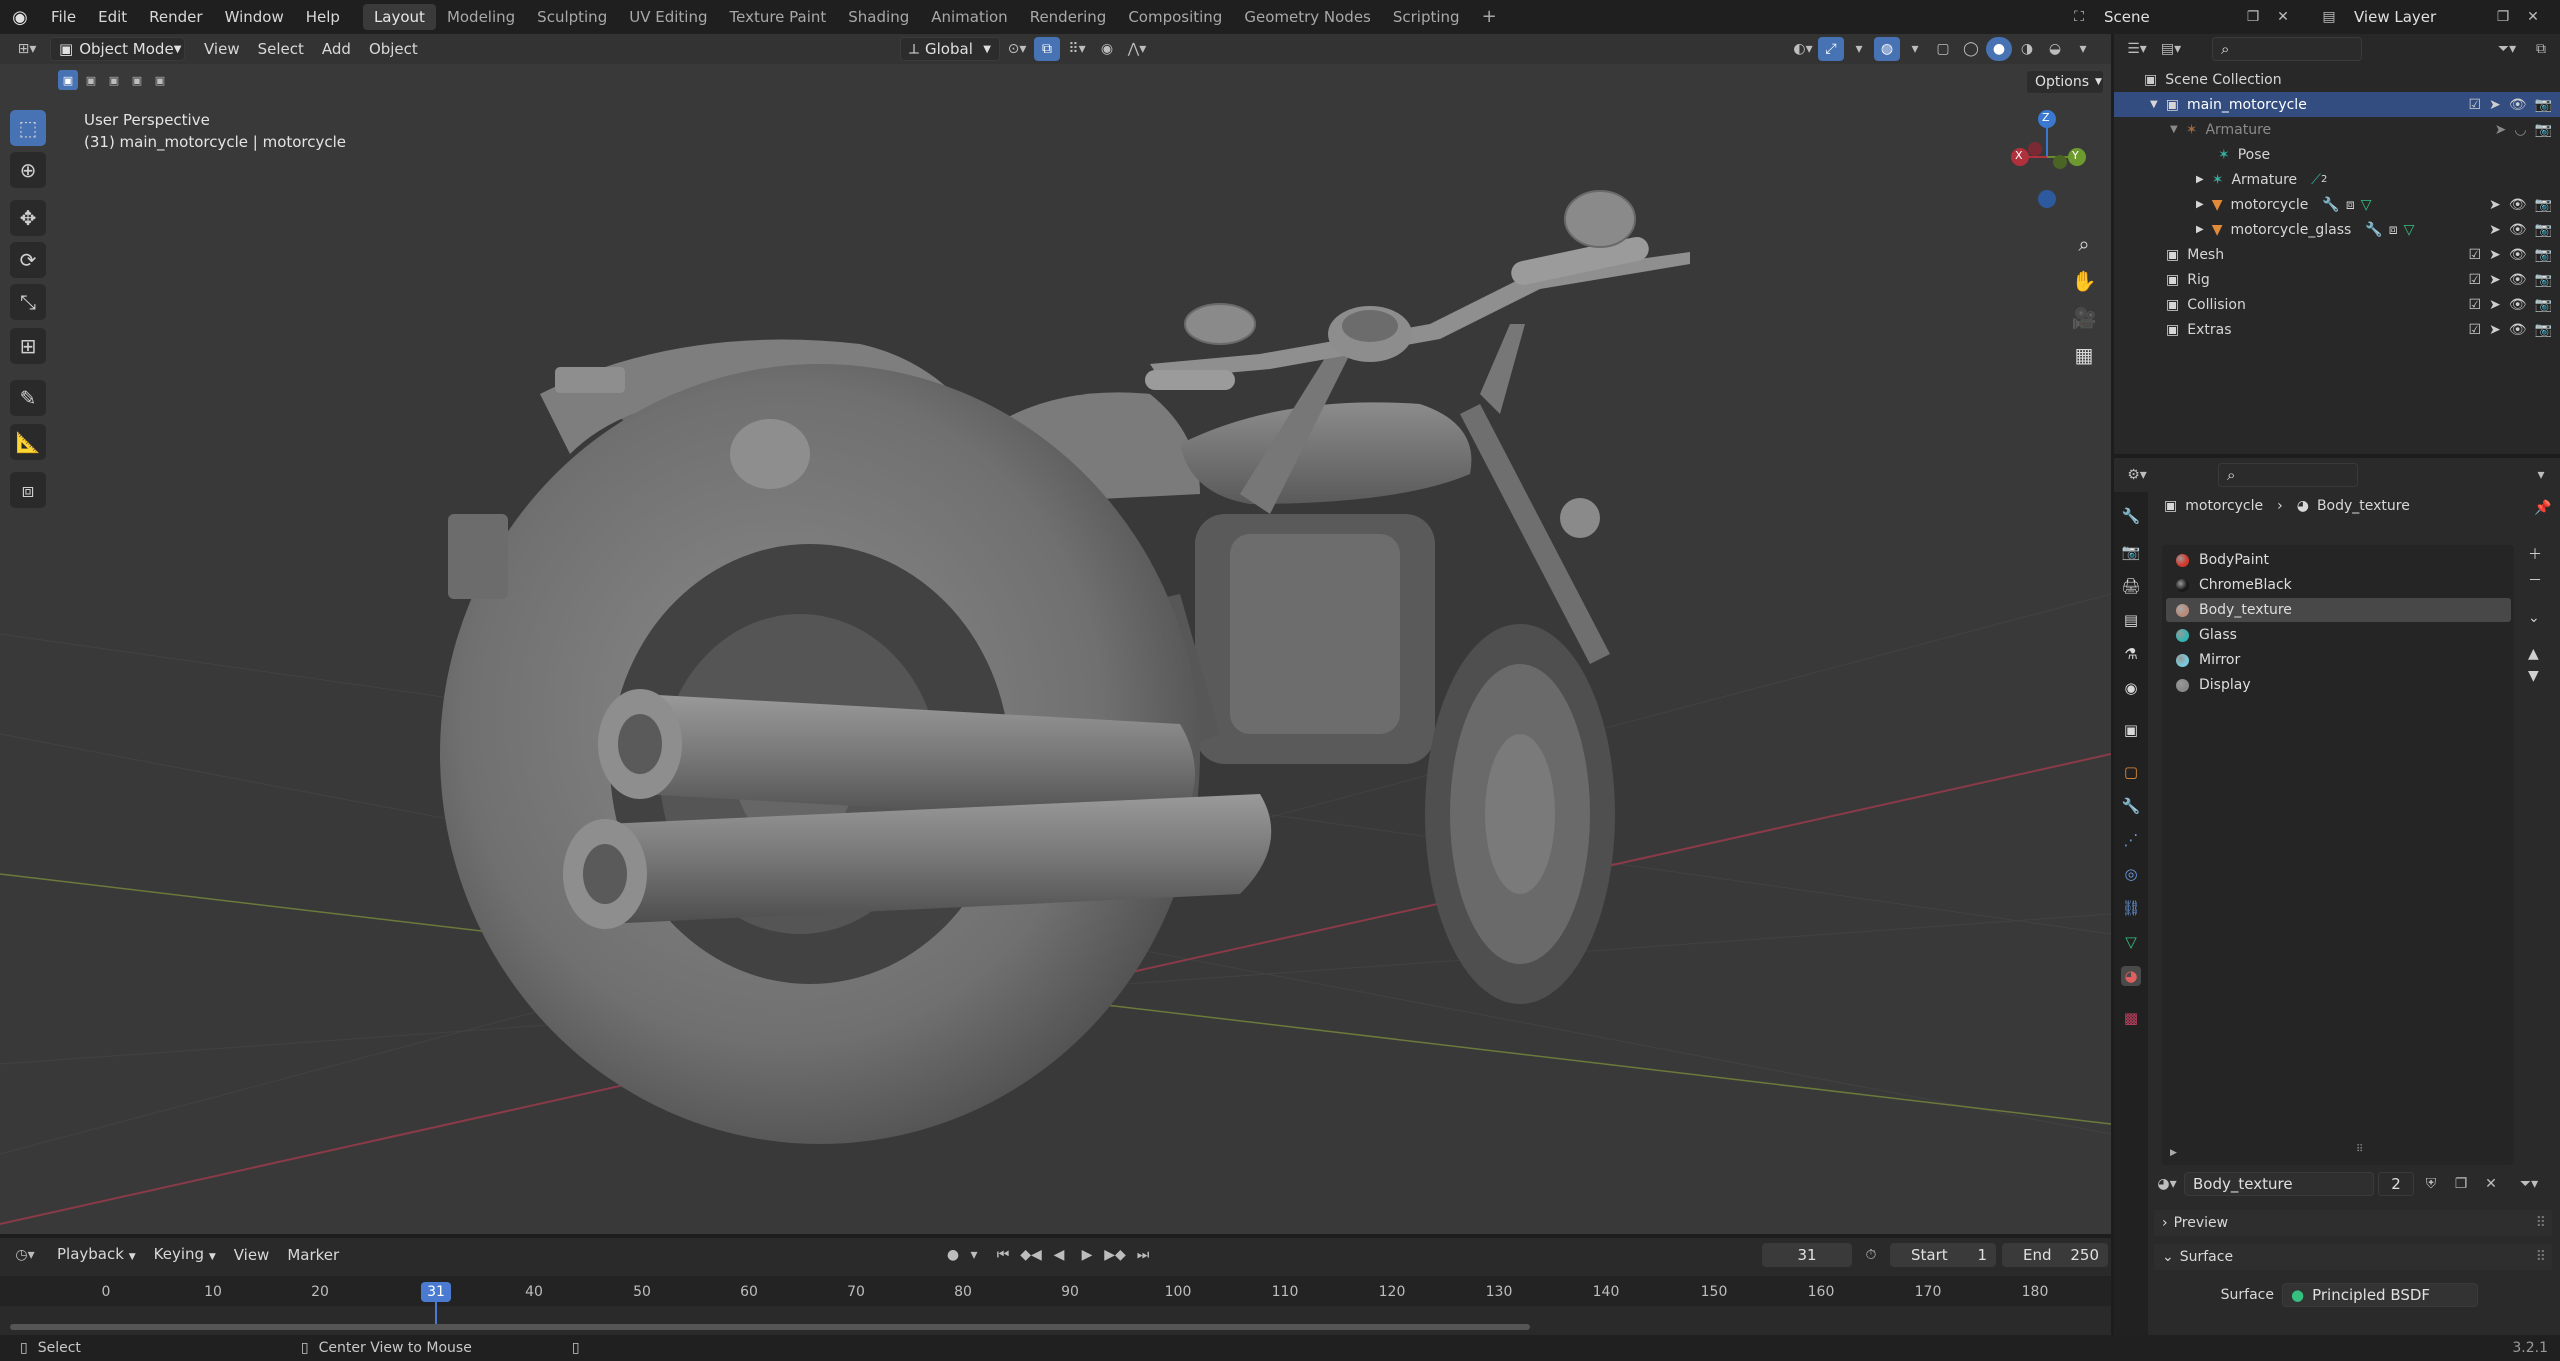 The width and height of the screenshot is (2560, 1361). Describe the element at coordinates (2337, 129) in the screenshot. I see `outliner-item-armature-collection: ▼ ✶ Armature ➤ ◡ 📷` at that location.